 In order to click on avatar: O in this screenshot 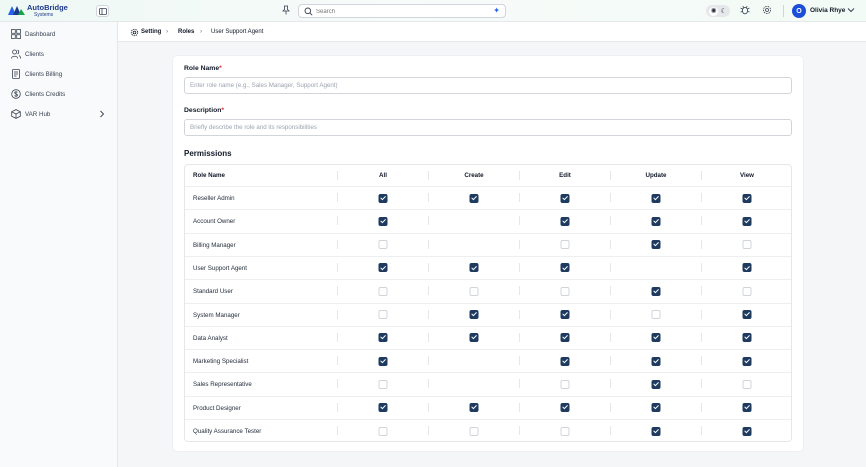, I will do `click(799, 11)`.